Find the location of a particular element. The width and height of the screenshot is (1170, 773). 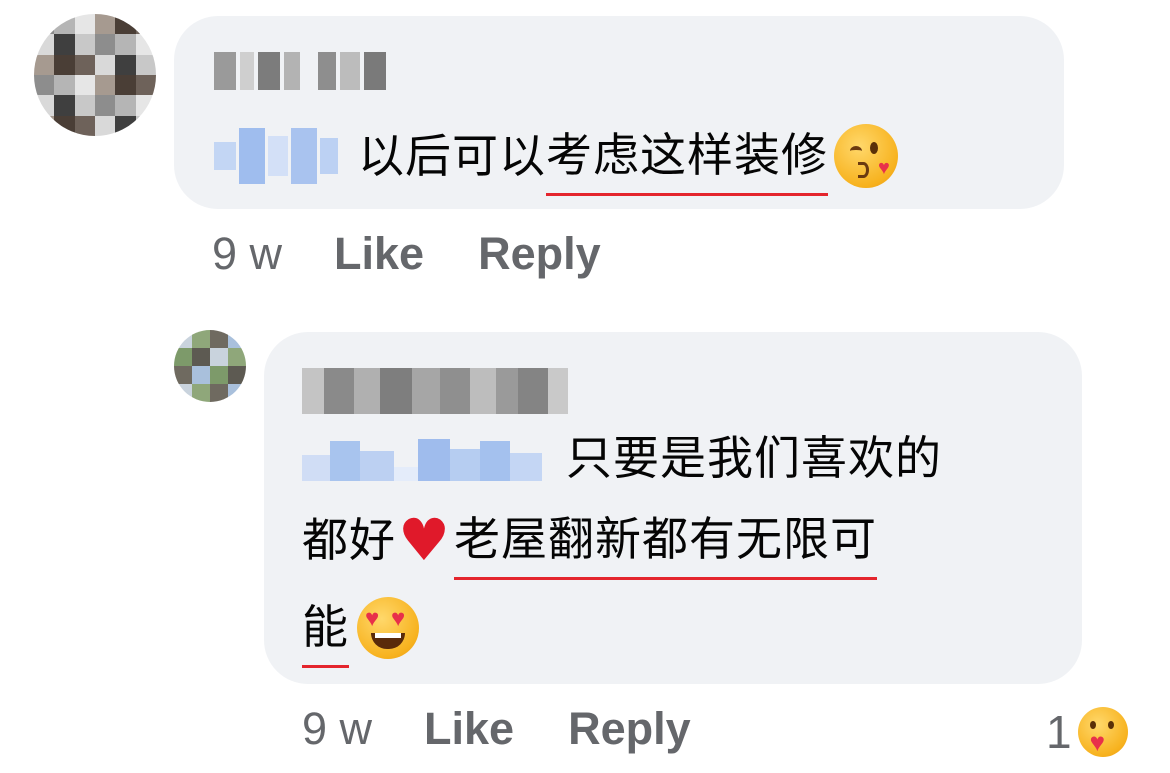

reaction-summary: 1 ♥ is located at coordinates (1087, 732).